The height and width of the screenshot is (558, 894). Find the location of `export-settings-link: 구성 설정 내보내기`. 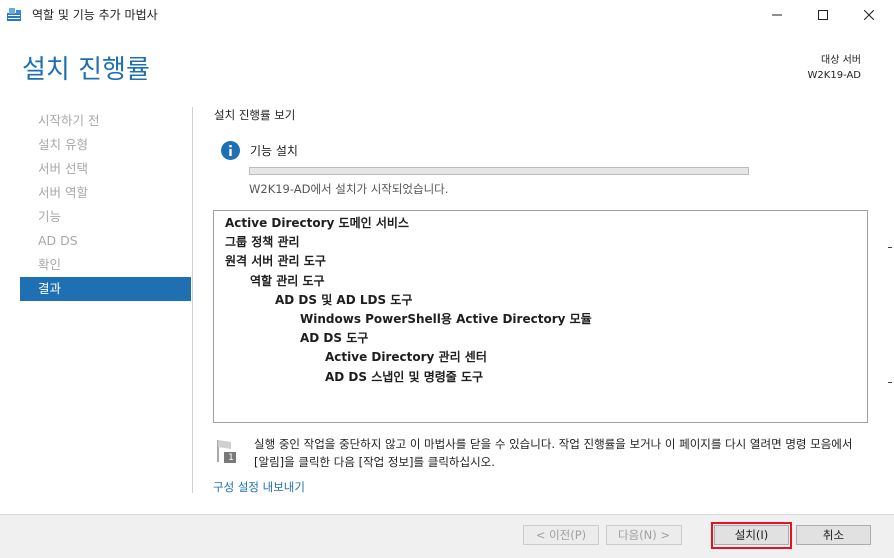

export-settings-link: 구성 설정 내보내기 is located at coordinates (259, 487).